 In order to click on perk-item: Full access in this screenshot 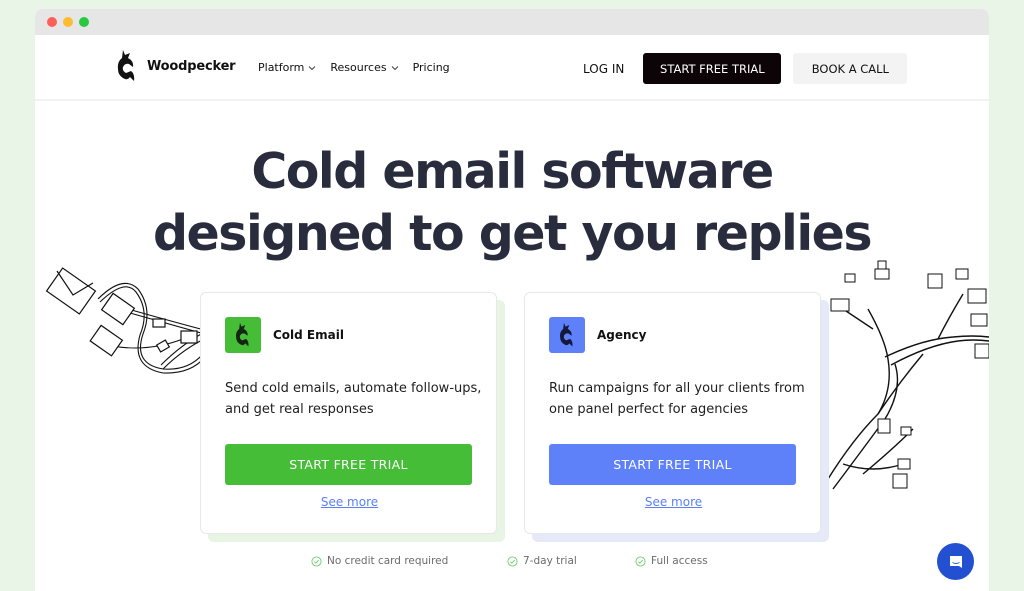, I will do `click(671, 561)`.